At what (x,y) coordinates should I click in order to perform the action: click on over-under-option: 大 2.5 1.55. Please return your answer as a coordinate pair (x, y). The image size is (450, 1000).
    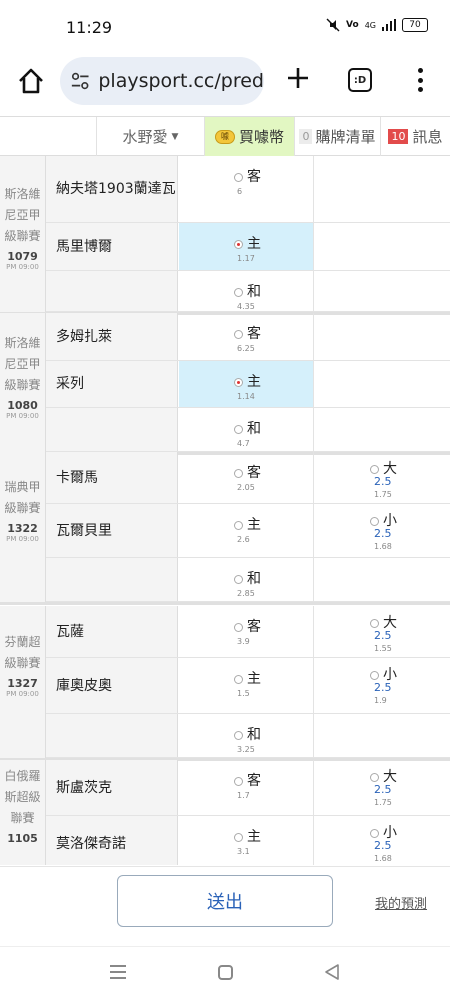
    Looking at the image, I should click on (382, 631).